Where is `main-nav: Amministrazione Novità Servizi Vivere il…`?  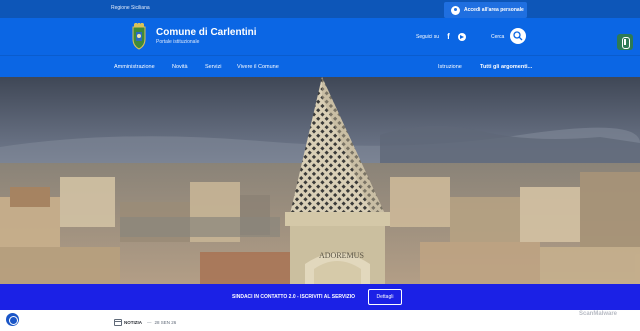 main-nav: Amministrazione Novità Servizi Vivere il… is located at coordinates (320, 66).